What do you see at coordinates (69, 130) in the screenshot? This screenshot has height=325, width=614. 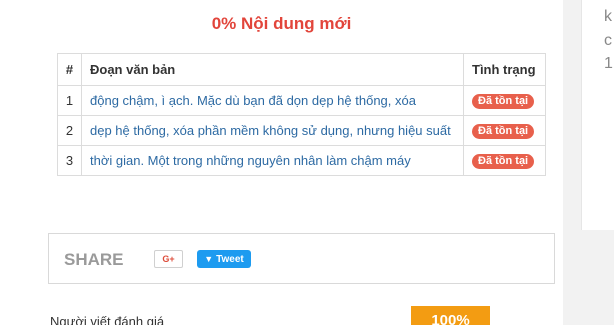 I see `row-number: 2` at bounding box center [69, 130].